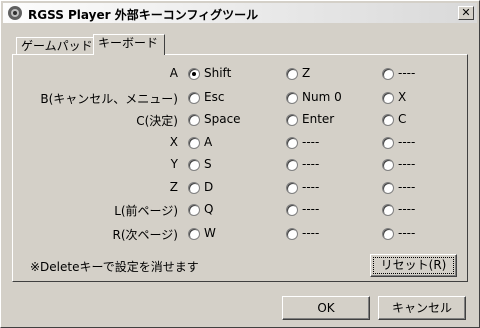 The image size is (480, 328). What do you see at coordinates (145, 235) in the screenshot?
I see `row-label: R(次ページ)` at bounding box center [145, 235].